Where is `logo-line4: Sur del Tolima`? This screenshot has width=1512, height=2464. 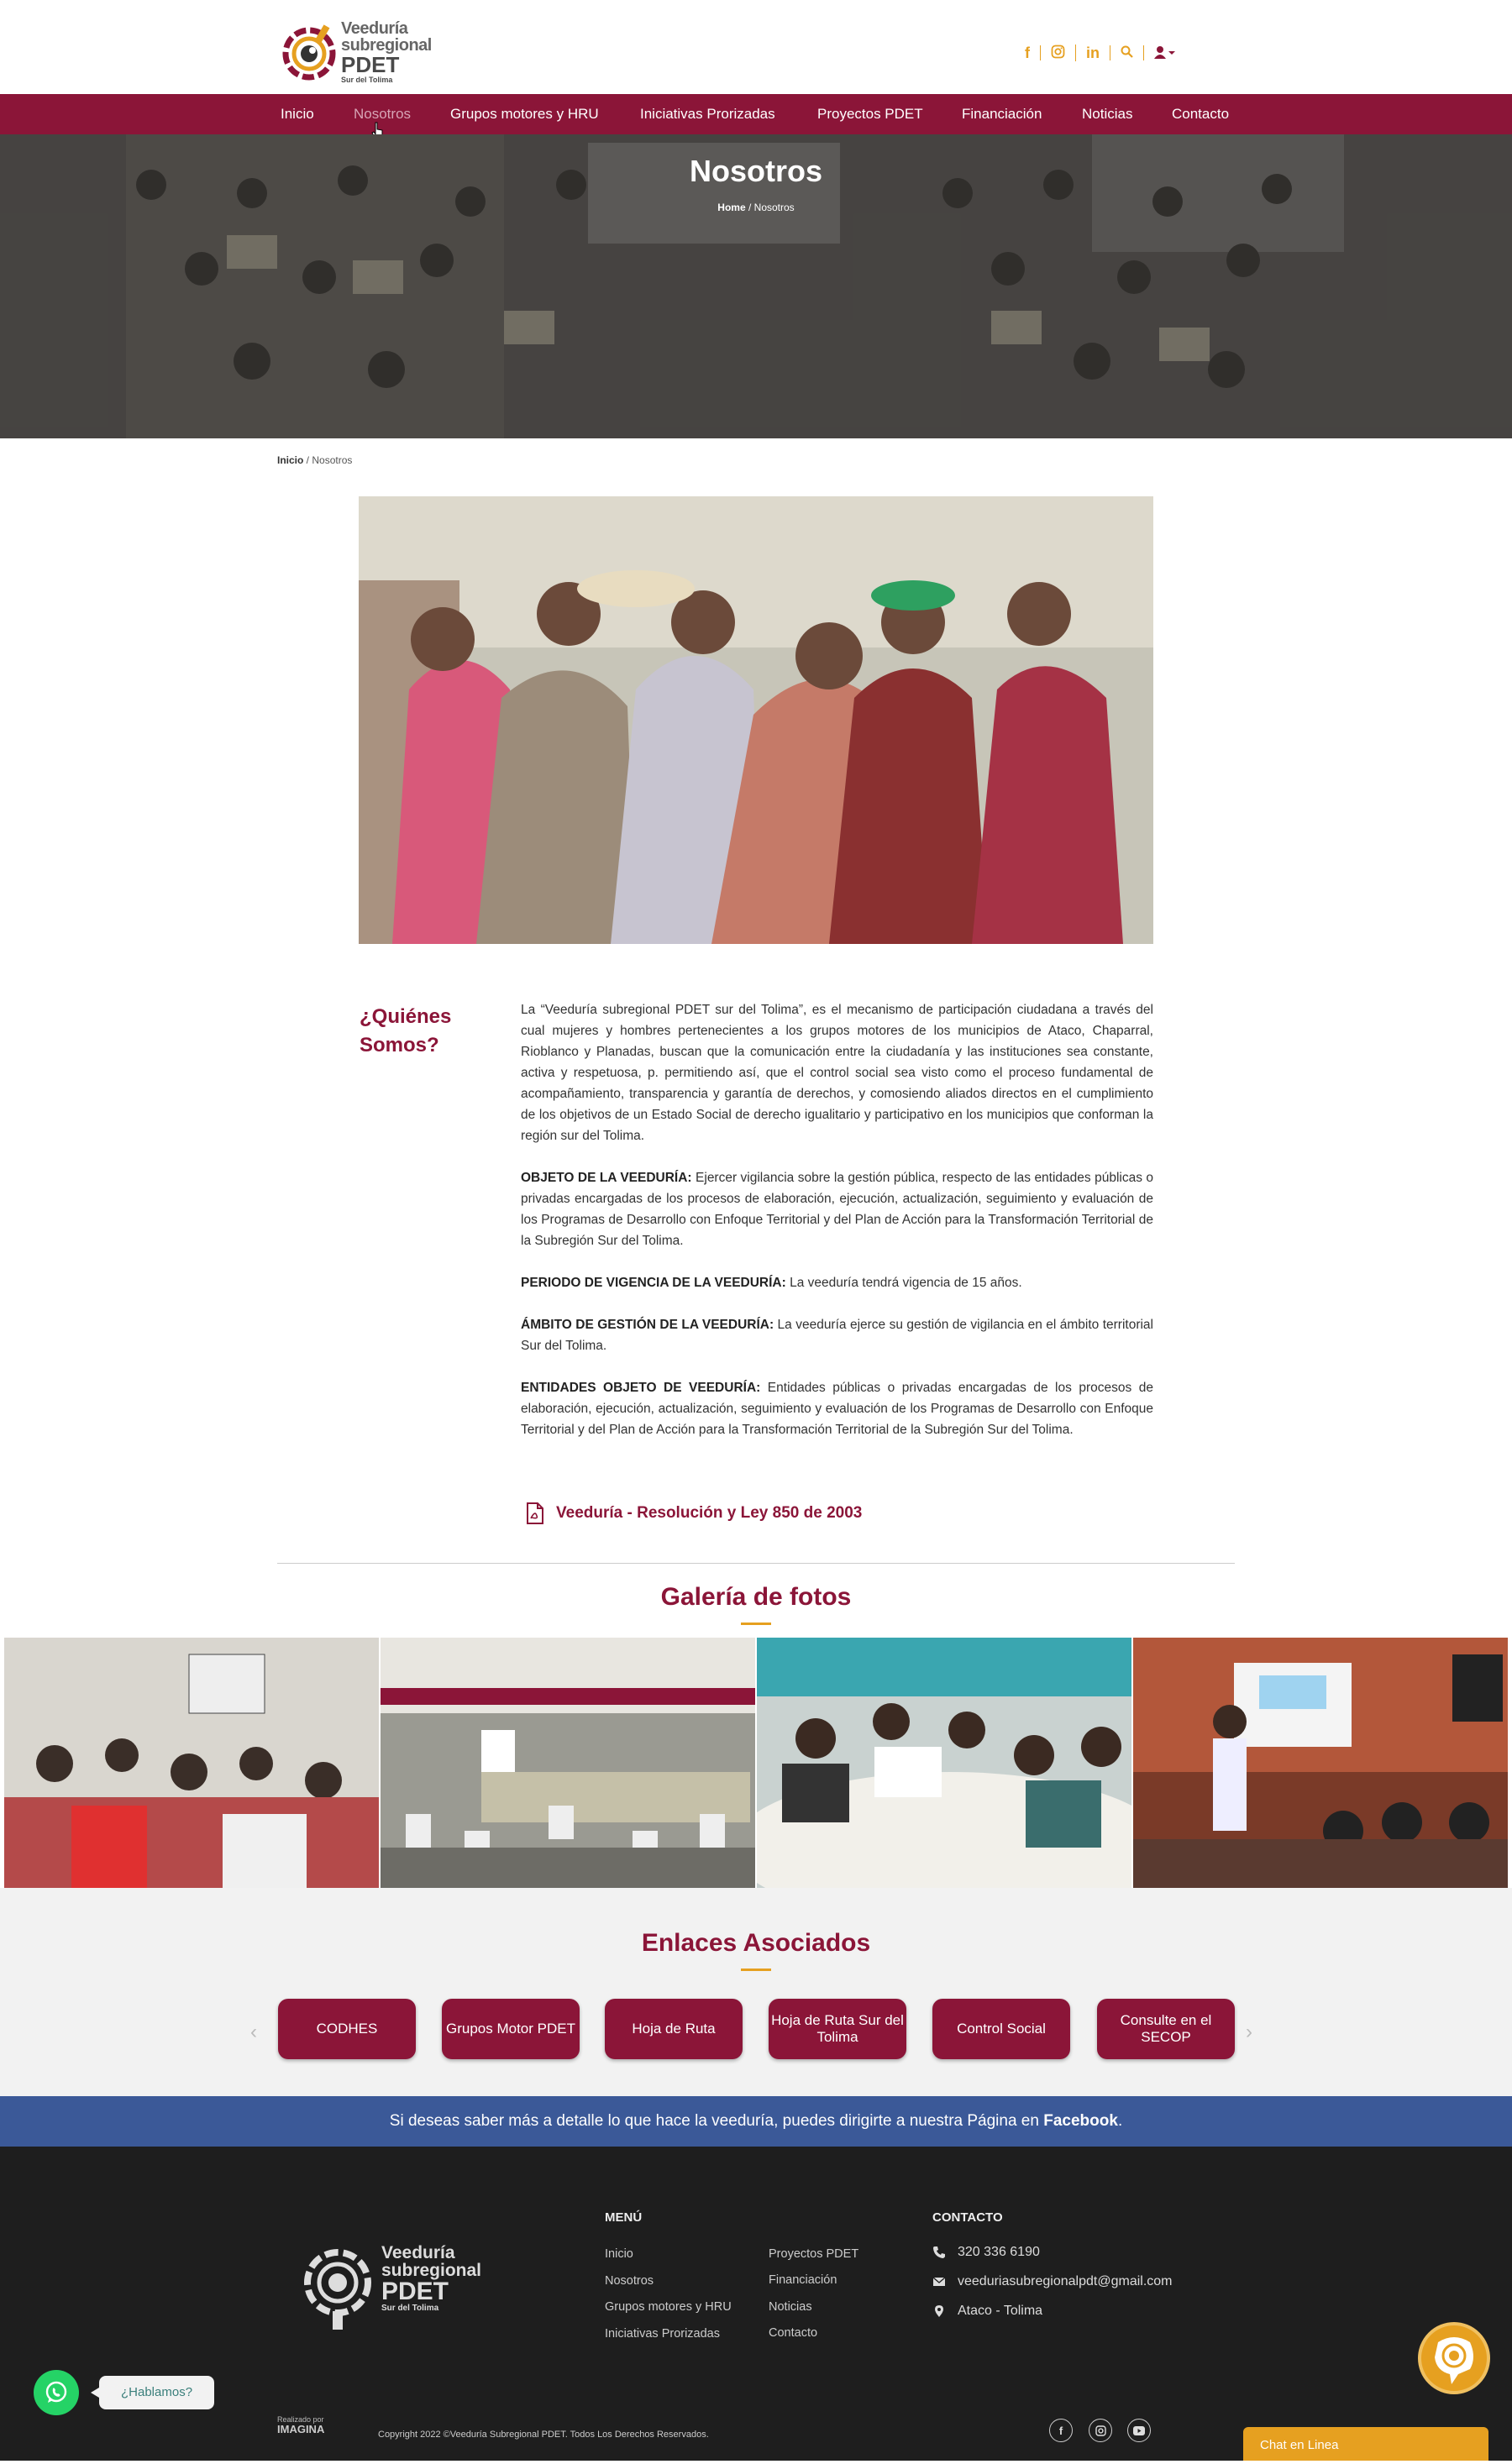
logo-line4: Sur del Tolima is located at coordinates (367, 80).